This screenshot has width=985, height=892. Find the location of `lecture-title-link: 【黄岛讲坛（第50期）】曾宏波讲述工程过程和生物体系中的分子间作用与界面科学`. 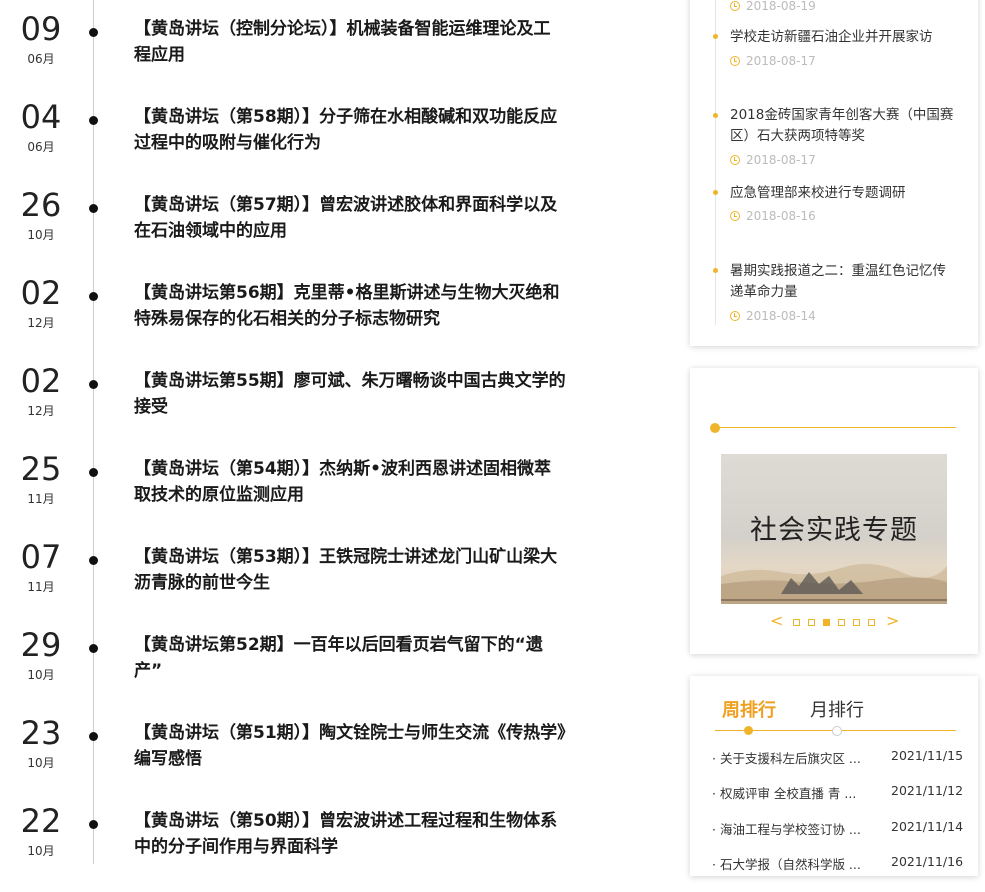

lecture-title-link: 【黄岛讲坛（第50期）】曾宏波讲述工程过程和生物体系中的分子间作用与界面科学 is located at coordinates (350, 834).